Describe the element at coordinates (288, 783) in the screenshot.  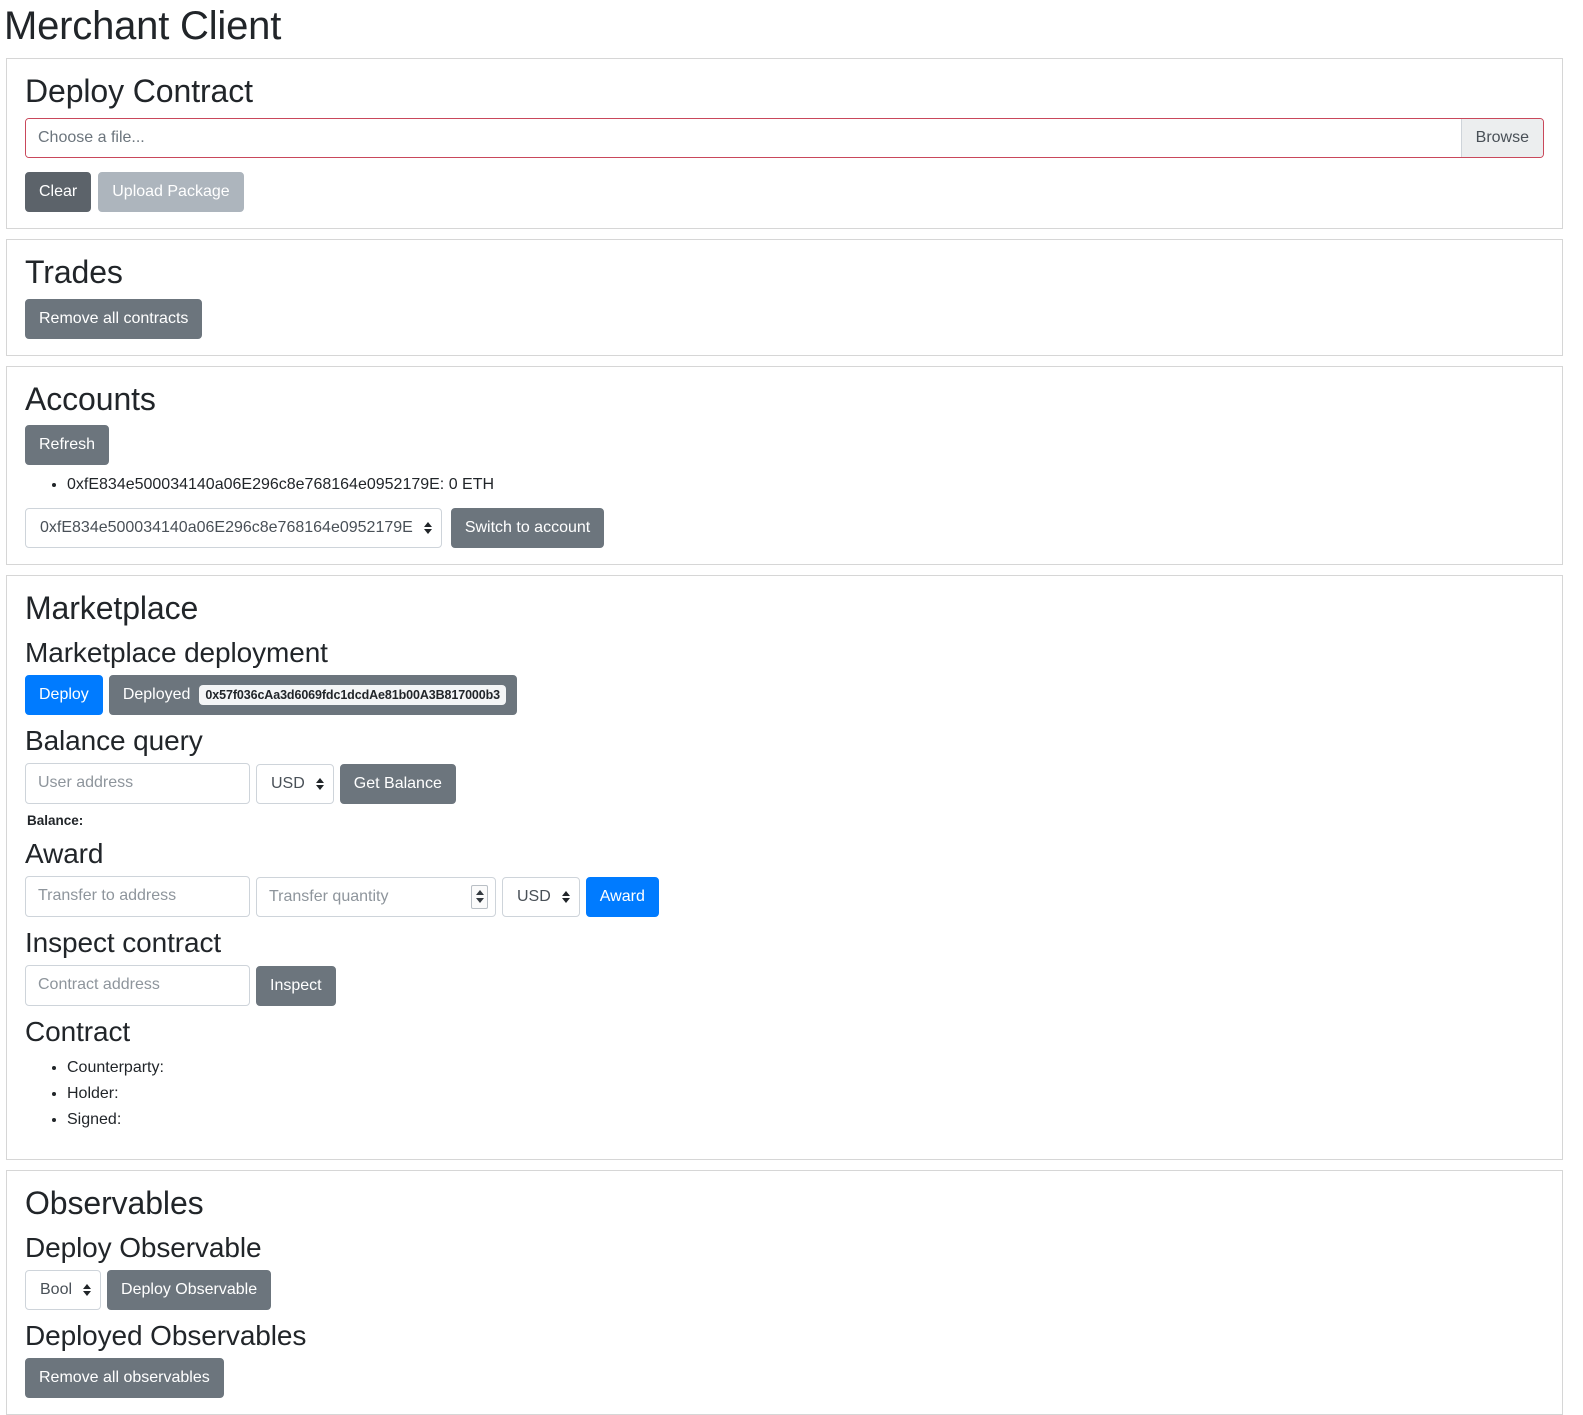
I see `balance-currency-value: USD` at that location.